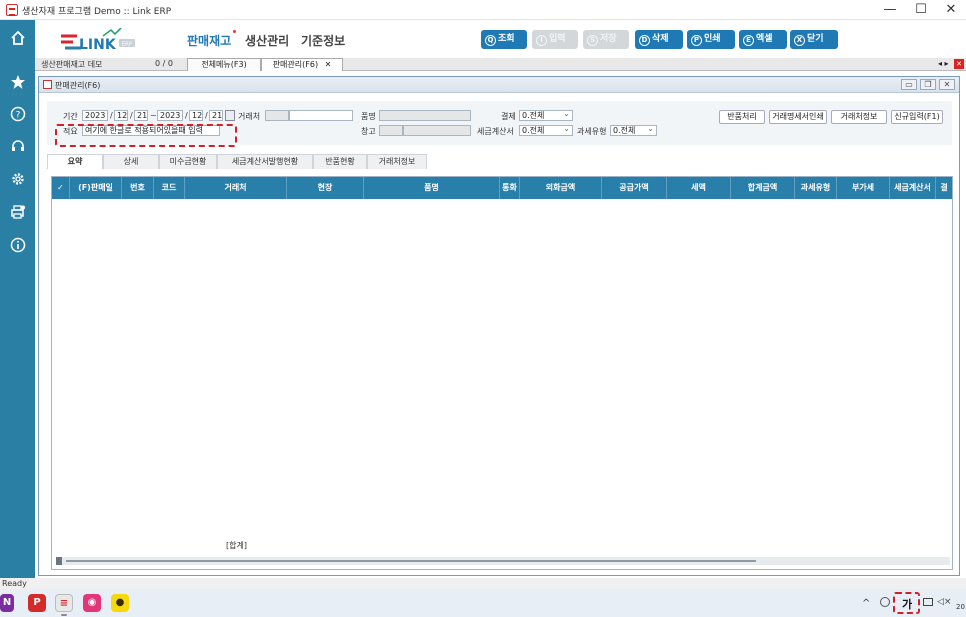 This screenshot has width=966, height=617. Describe the element at coordinates (928, 602) in the screenshot. I see `display-icon` at that location.